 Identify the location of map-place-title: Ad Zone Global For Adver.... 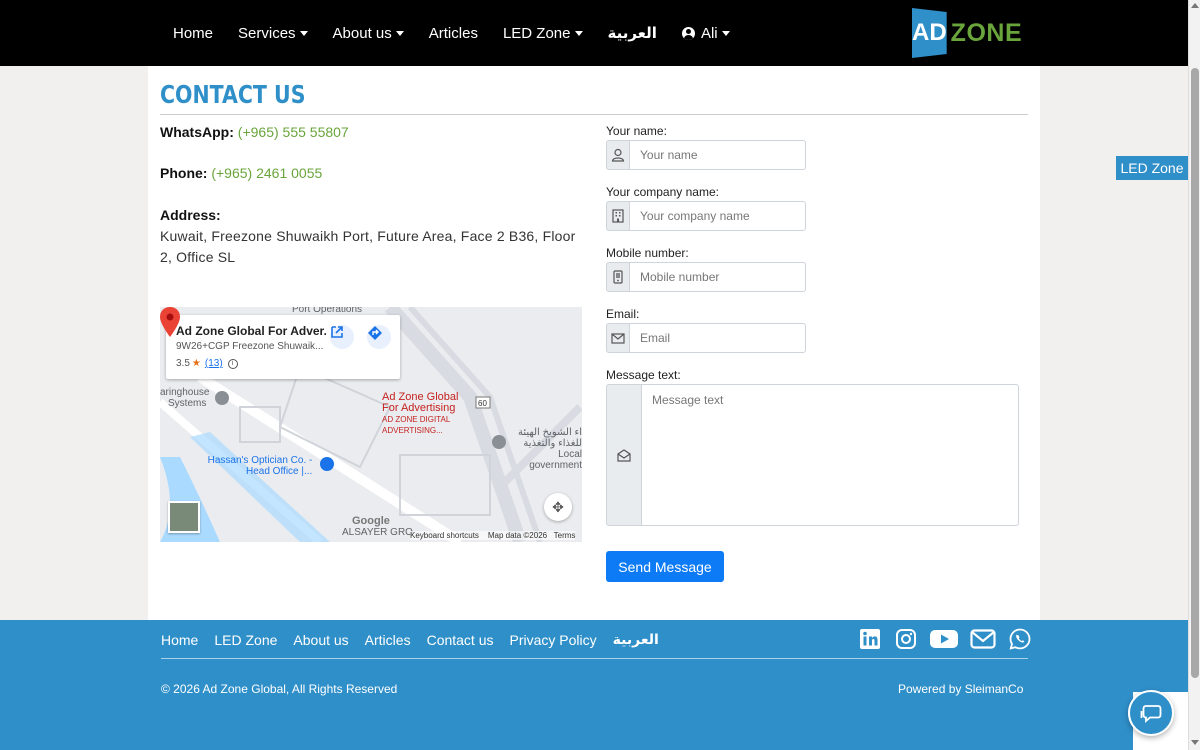
(251, 331).